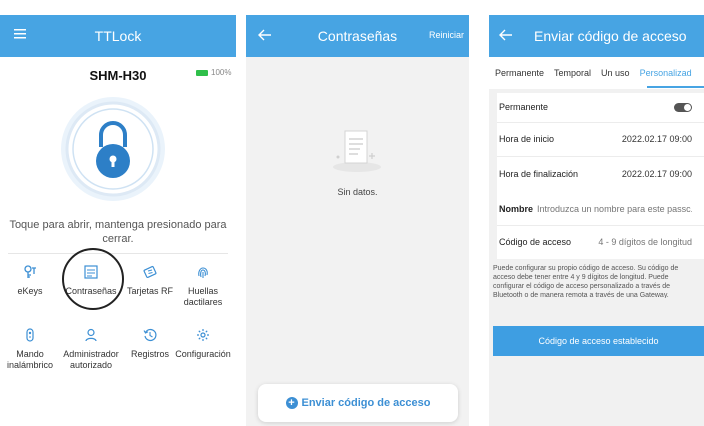  I want to click on start-time-row: Hora de inicio 2022.02.17 09:00, so click(595, 139).